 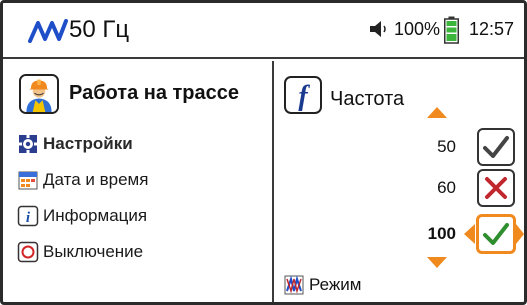 I want to click on menu-item-label: Информация, so click(x=95, y=215).